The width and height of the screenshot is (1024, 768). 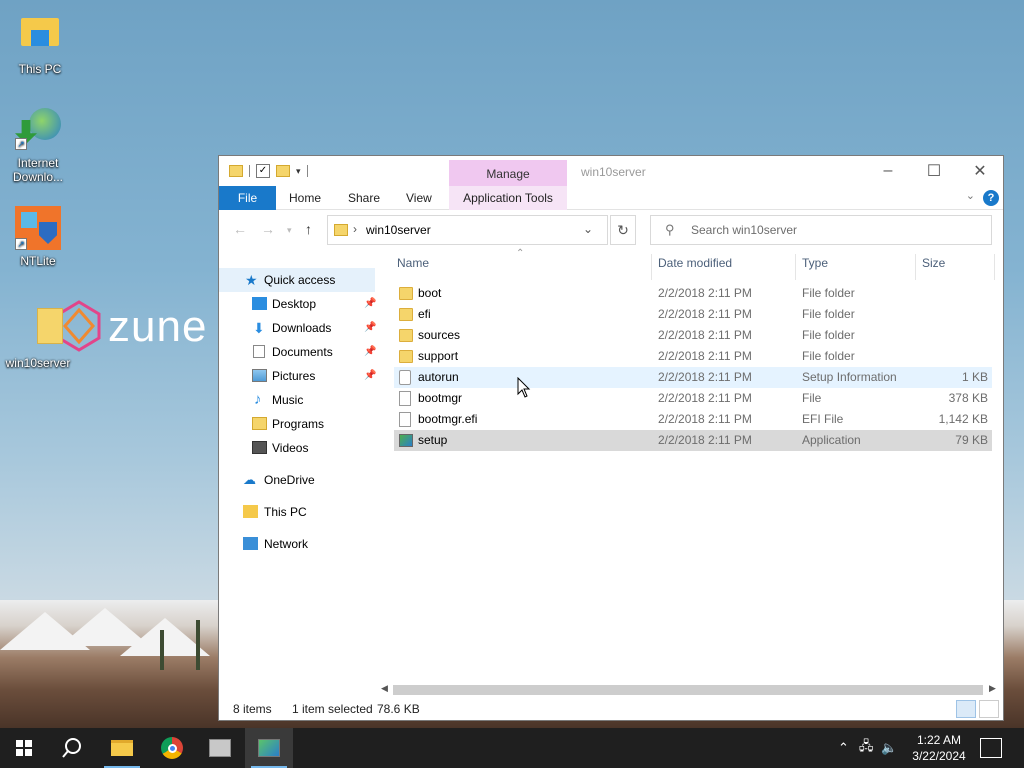 What do you see at coordinates (38, 261) in the screenshot?
I see `desktop-icon-label: NTLite` at bounding box center [38, 261].